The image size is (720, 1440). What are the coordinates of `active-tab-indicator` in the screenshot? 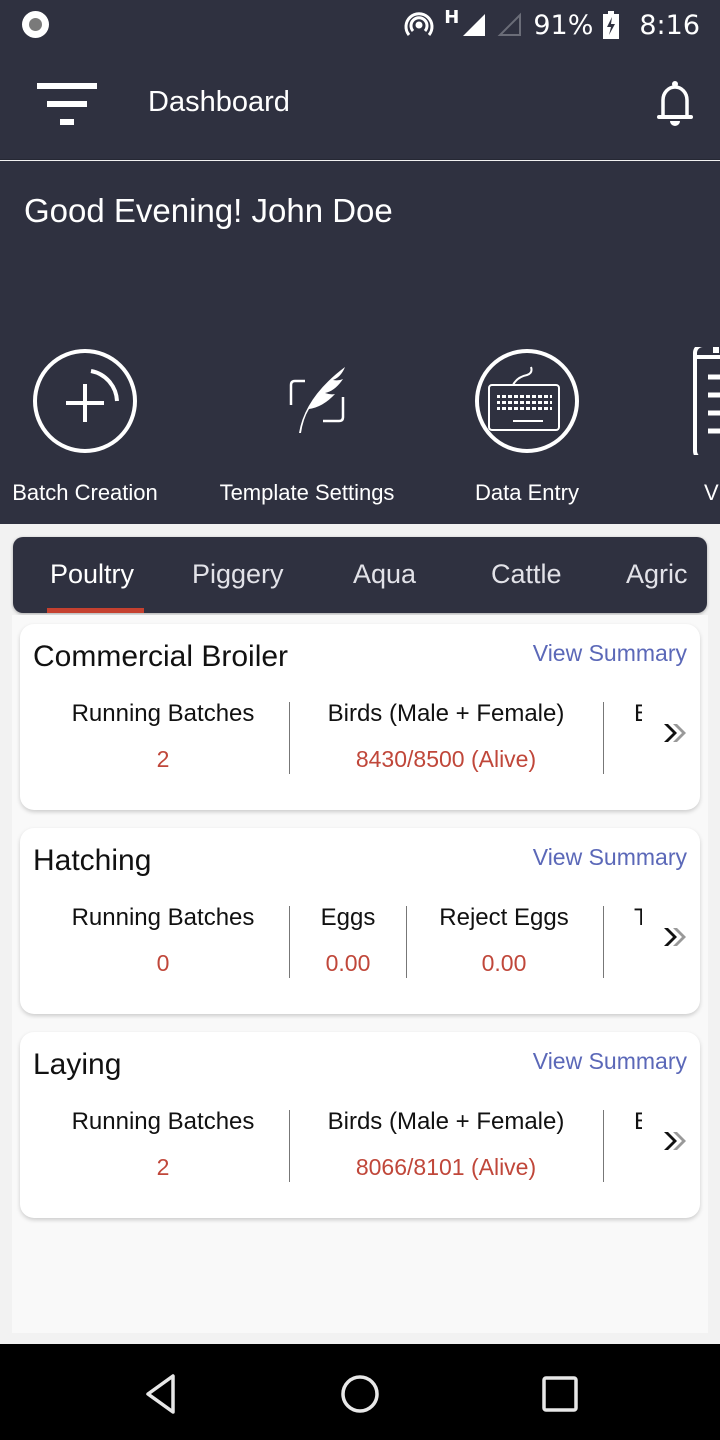 It's located at (95, 610).